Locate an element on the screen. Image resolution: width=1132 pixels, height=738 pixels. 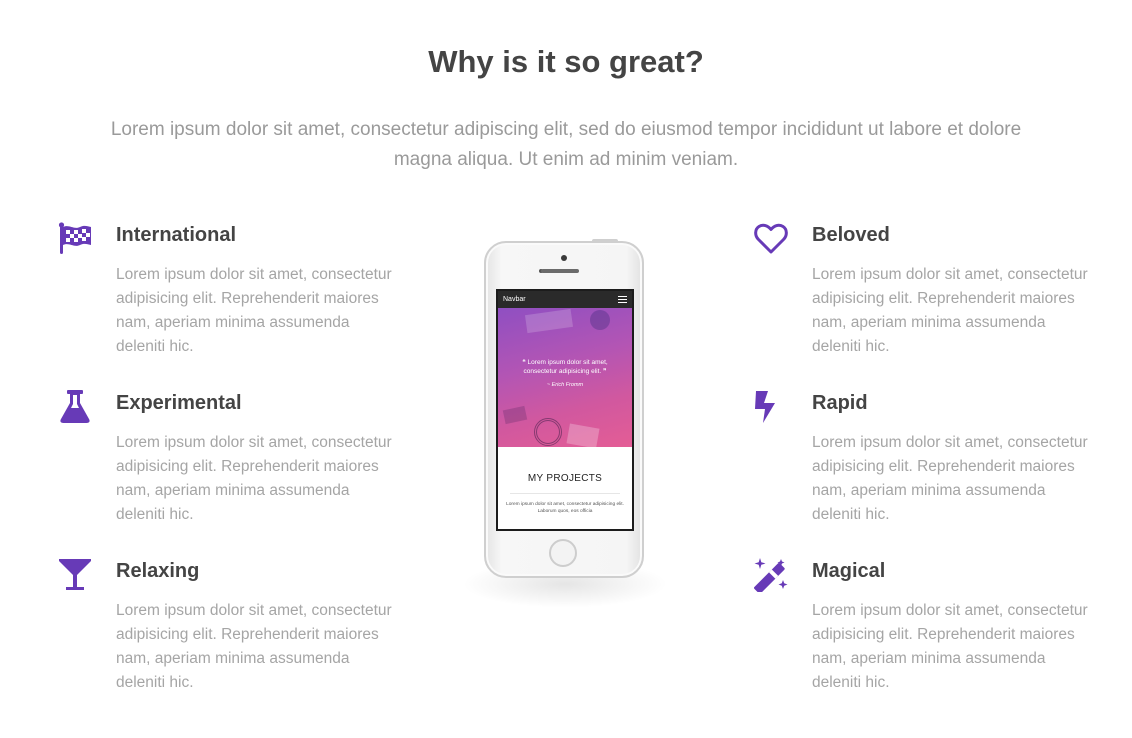
phone-speaker is located at coordinates (560, 271).